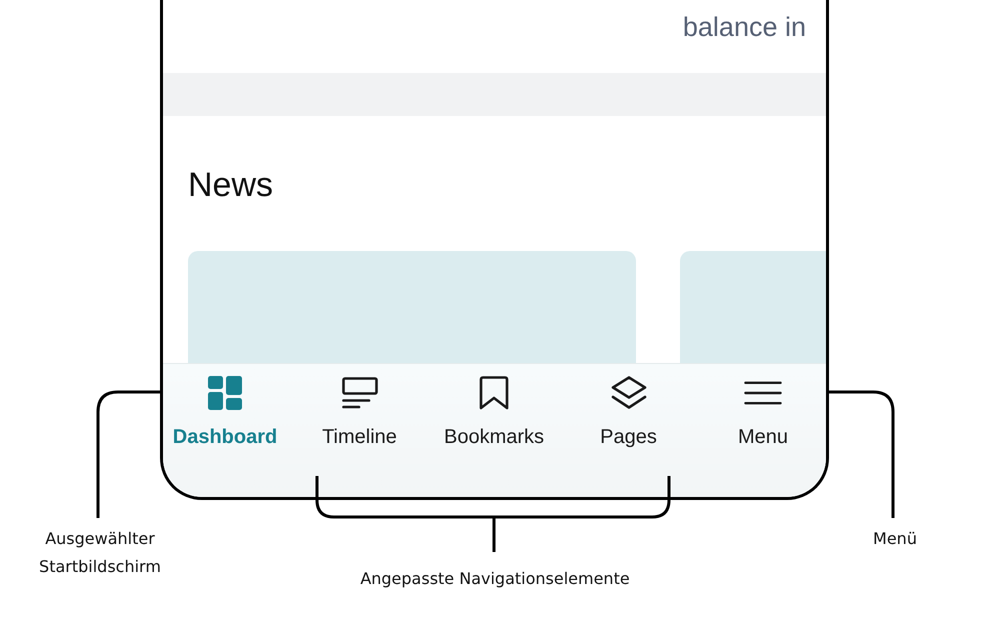 This screenshot has height=632, width=990. I want to click on layers-icon, so click(628, 393).